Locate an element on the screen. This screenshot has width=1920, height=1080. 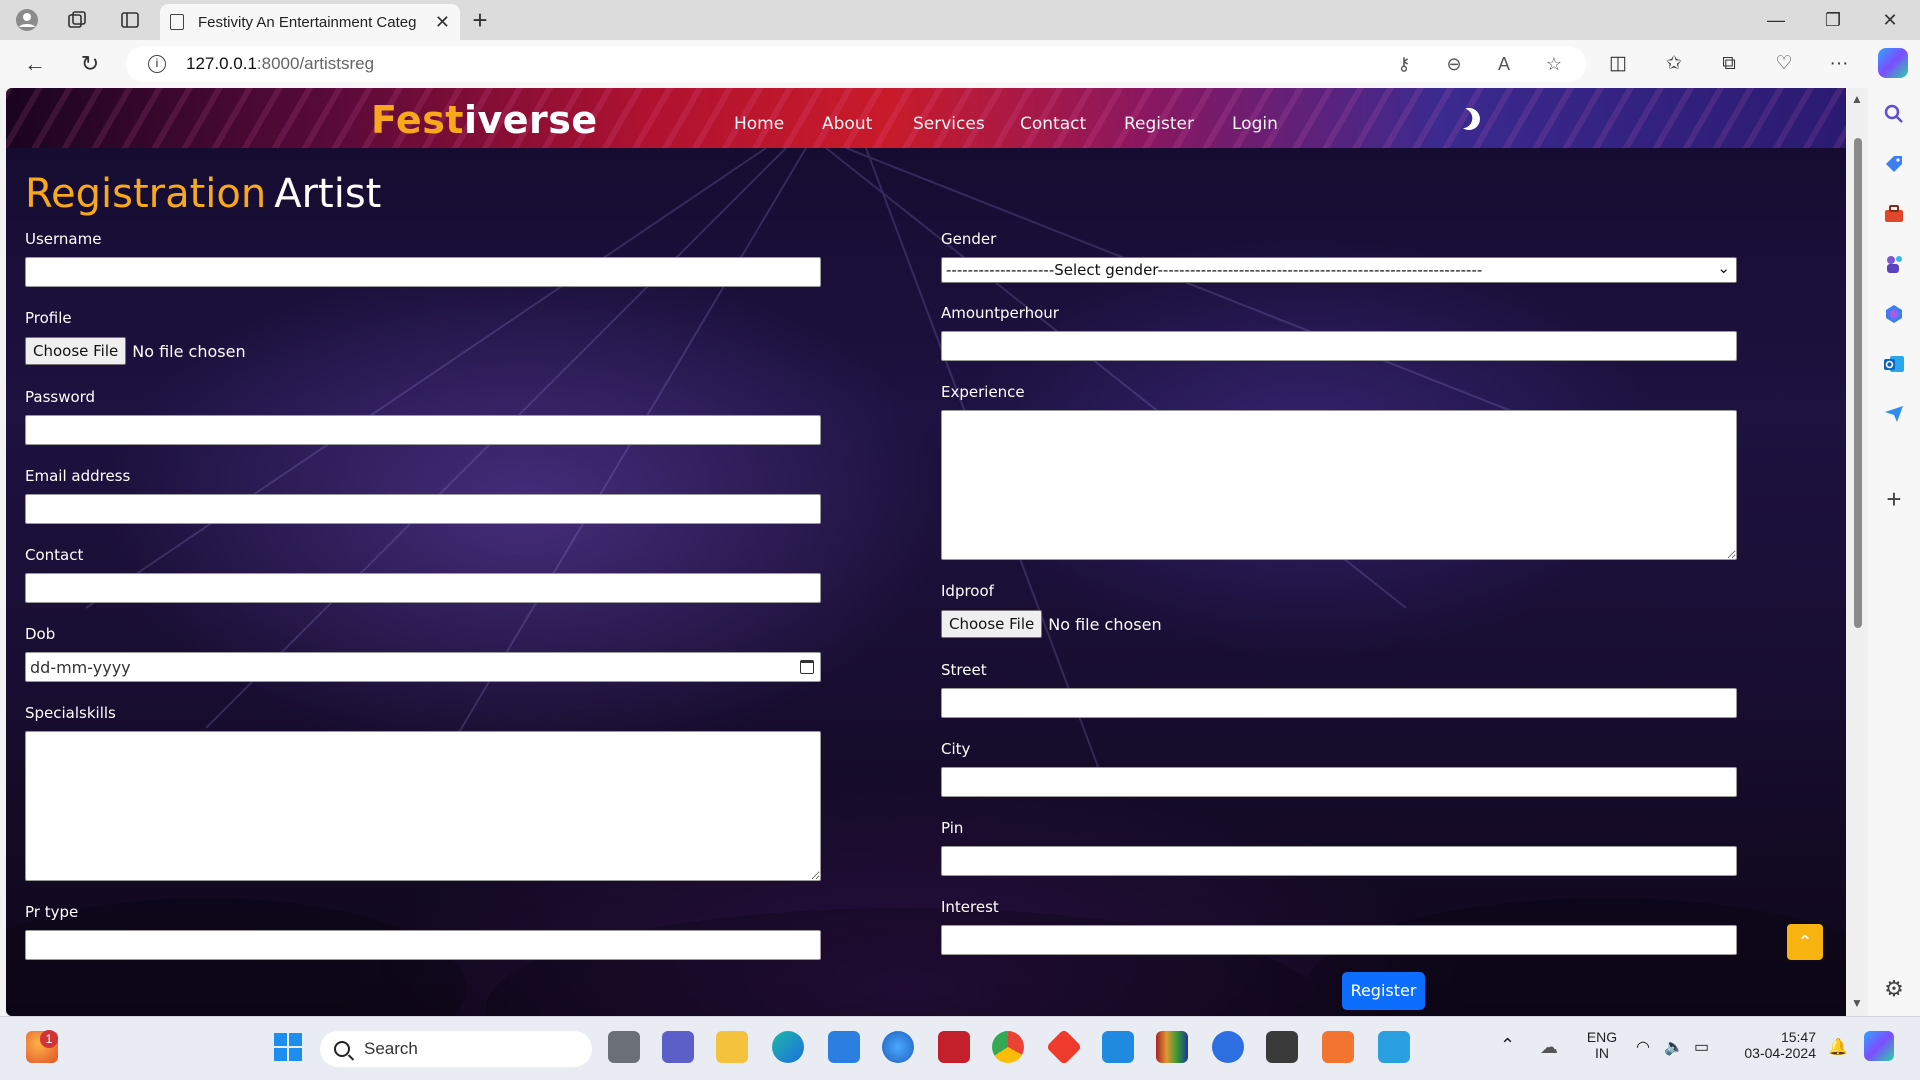
zoom-out-icon: ⊖ is located at coordinates (1454, 64).